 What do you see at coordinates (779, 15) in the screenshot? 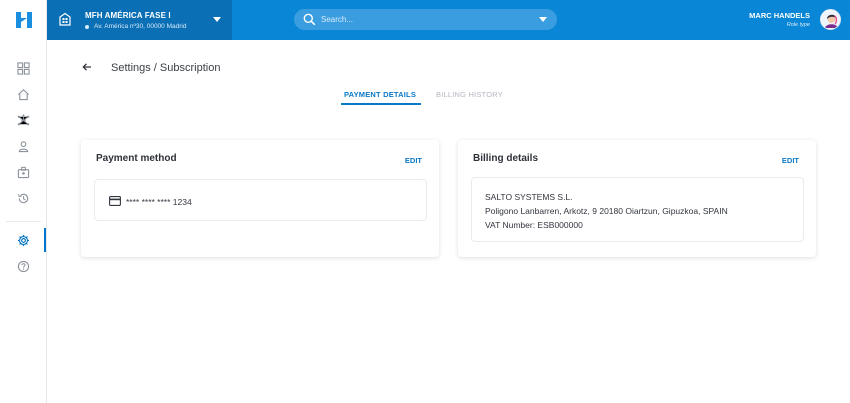
I see `user-name: MARC HANDELS` at bounding box center [779, 15].